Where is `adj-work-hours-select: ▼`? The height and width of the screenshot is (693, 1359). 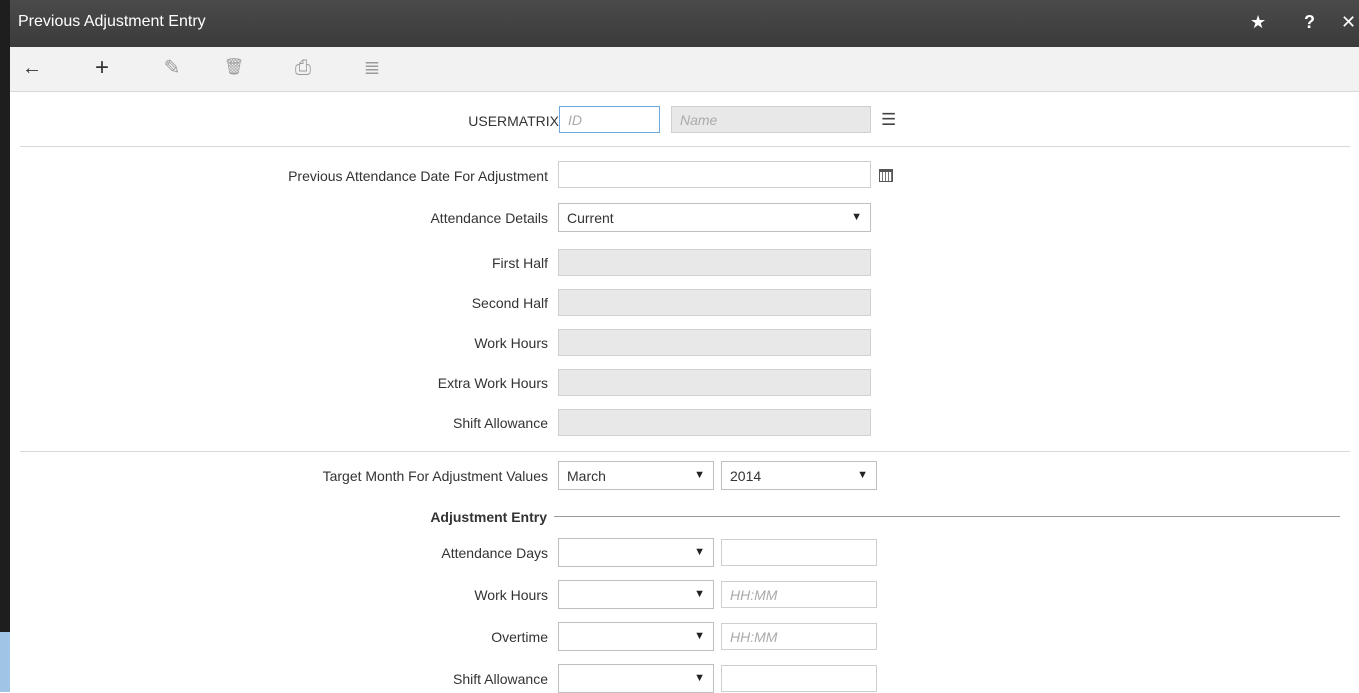
adj-work-hours-select: ▼ is located at coordinates (636, 594).